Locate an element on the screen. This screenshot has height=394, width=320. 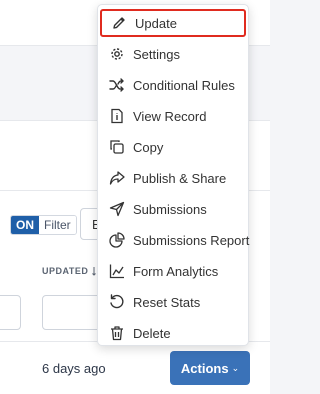
menu-item-update: Update is located at coordinates (173, 23).